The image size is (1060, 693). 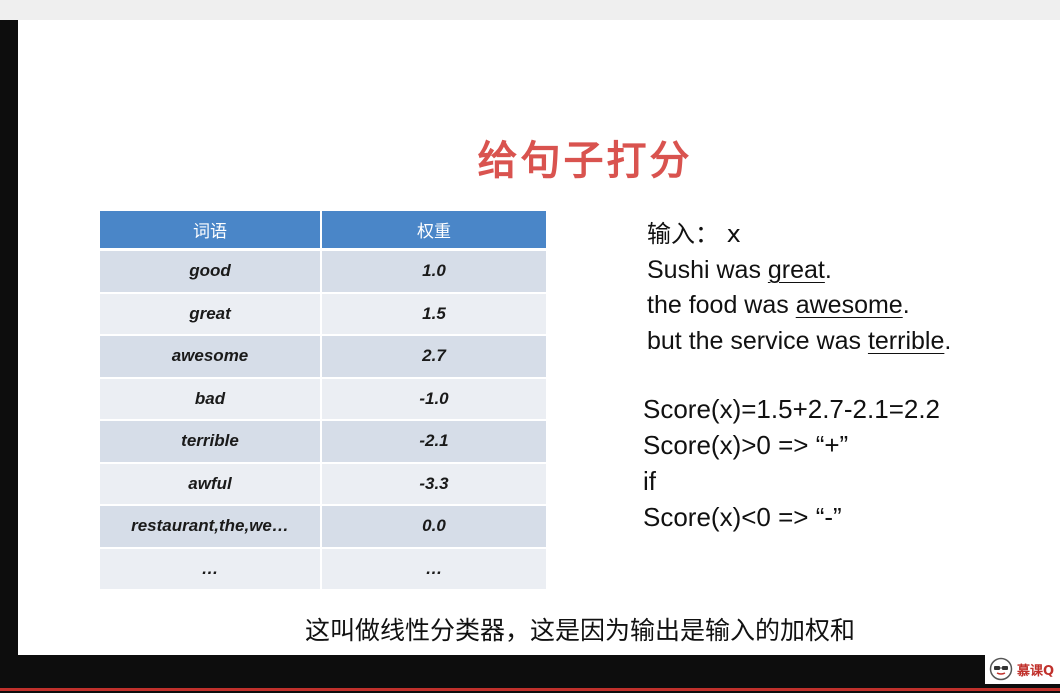 I want to click on table-row: good 1.0, so click(x=323, y=272).